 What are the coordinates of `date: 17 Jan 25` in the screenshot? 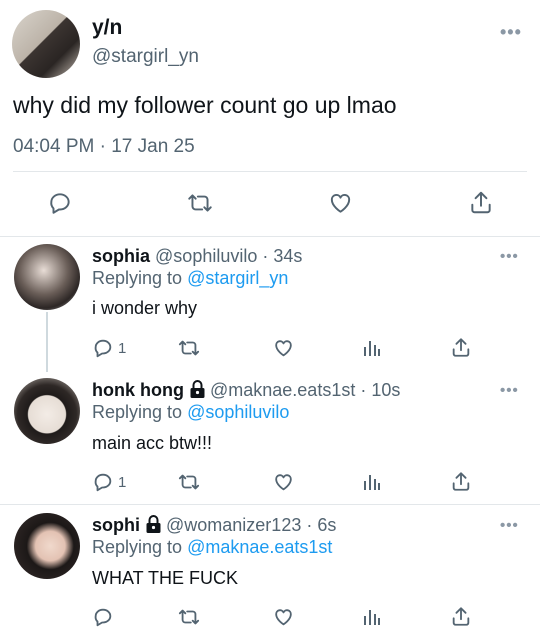 It's located at (153, 146).